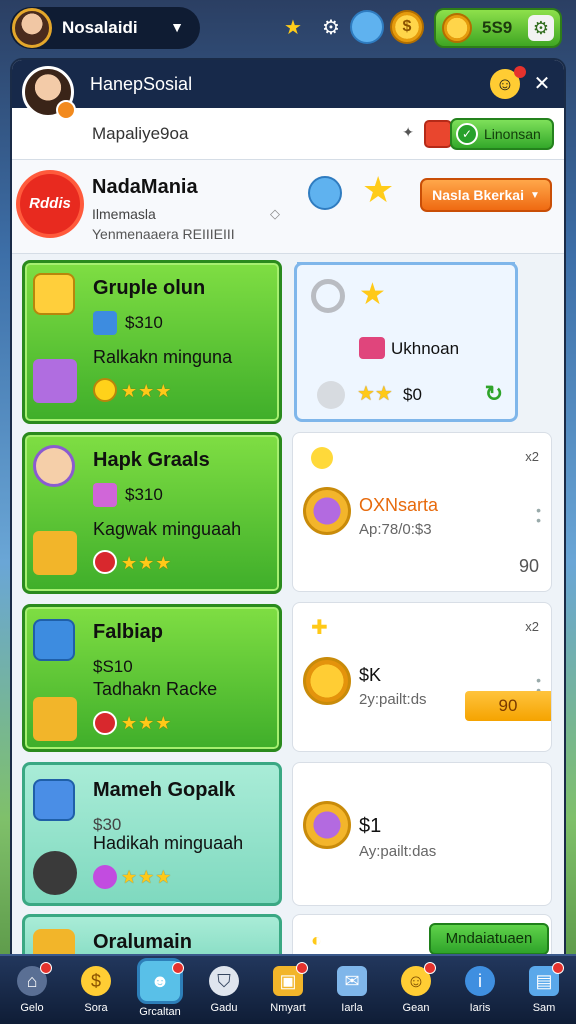 The image size is (576, 1024). What do you see at coordinates (55, 553) in the screenshot?
I see `robot-icon` at bounding box center [55, 553].